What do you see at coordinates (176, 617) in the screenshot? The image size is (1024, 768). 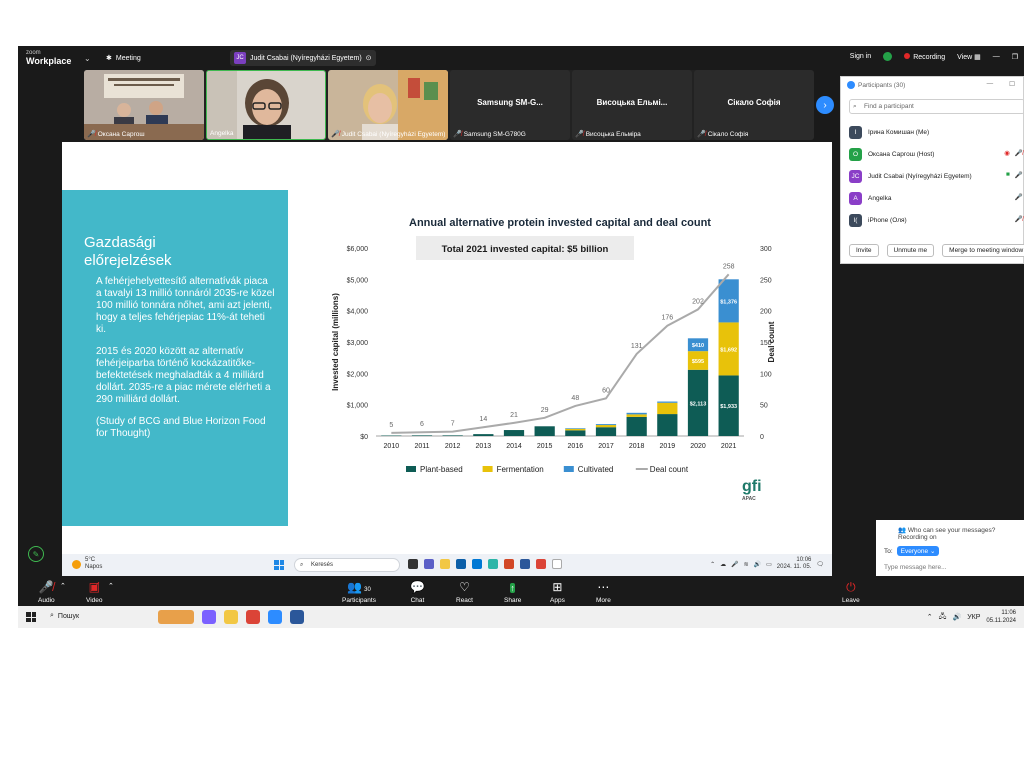 I see `widgets-icon` at bounding box center [176, 617].